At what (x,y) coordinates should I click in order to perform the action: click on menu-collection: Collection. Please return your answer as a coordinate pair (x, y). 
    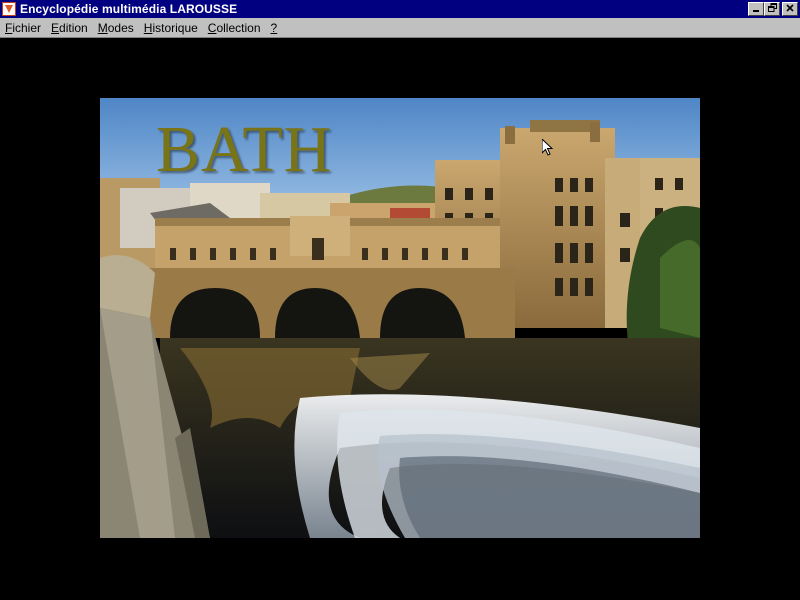
    Looking at the image, I should click on (234, 28).